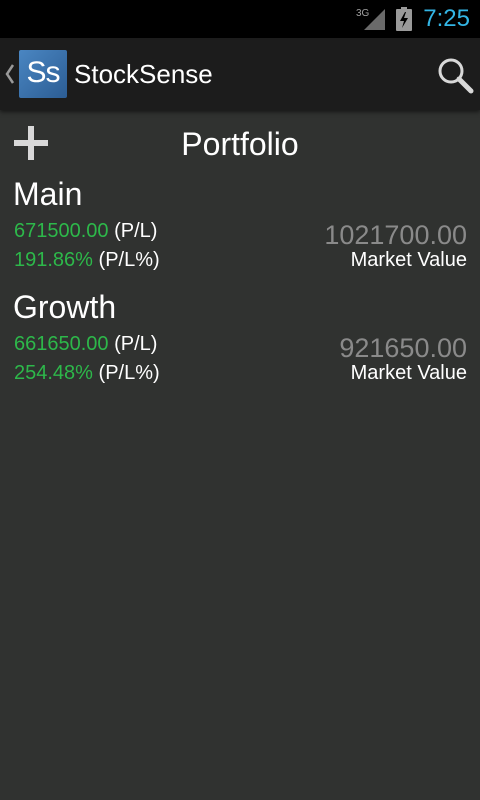  I want to click on search-icon, so click(455, 75).